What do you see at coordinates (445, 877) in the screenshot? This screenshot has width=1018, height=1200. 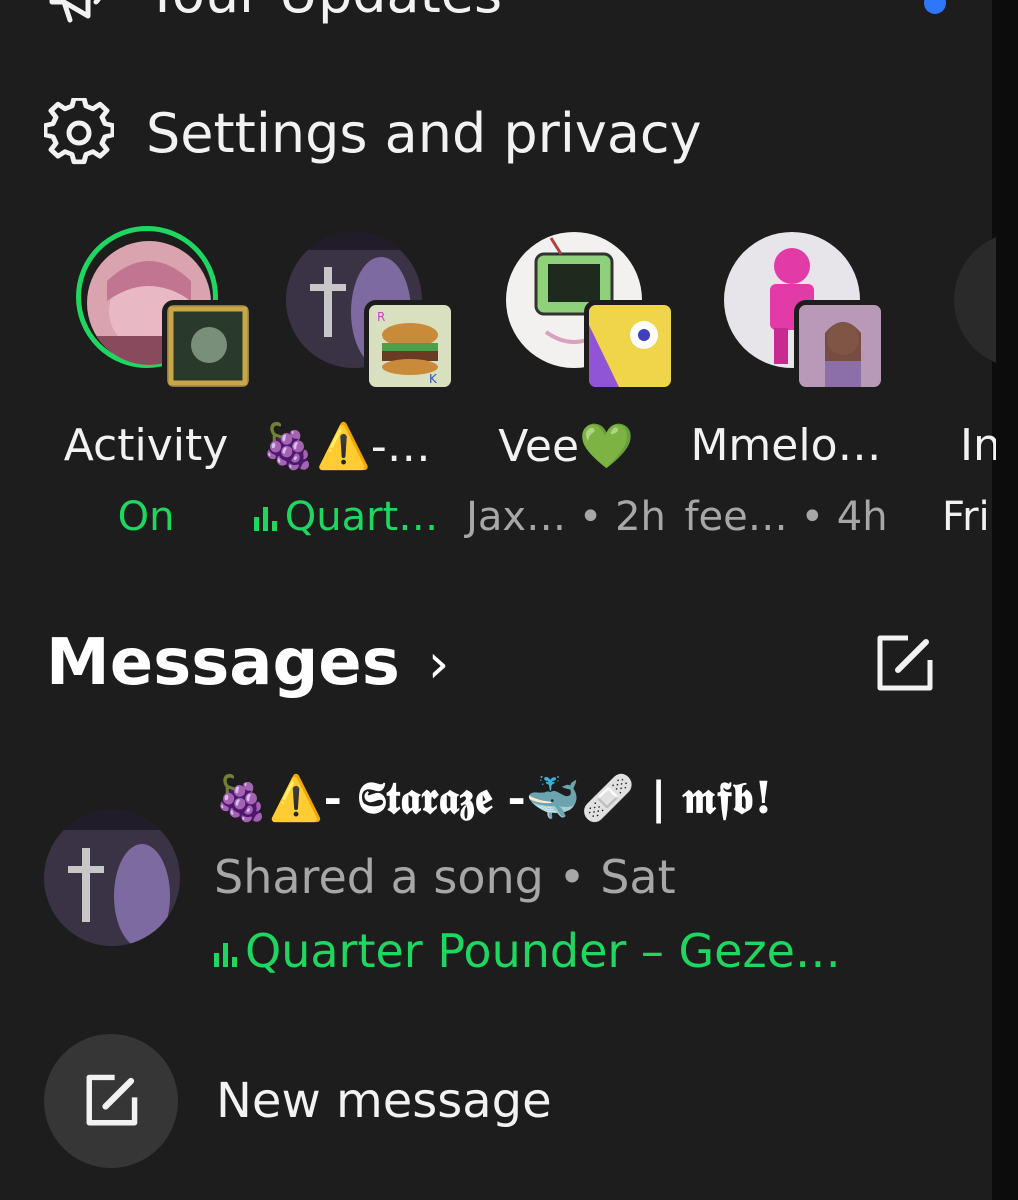 I see `conversation-preview: Shared a song • Sat` at bounding box center [445, 877].